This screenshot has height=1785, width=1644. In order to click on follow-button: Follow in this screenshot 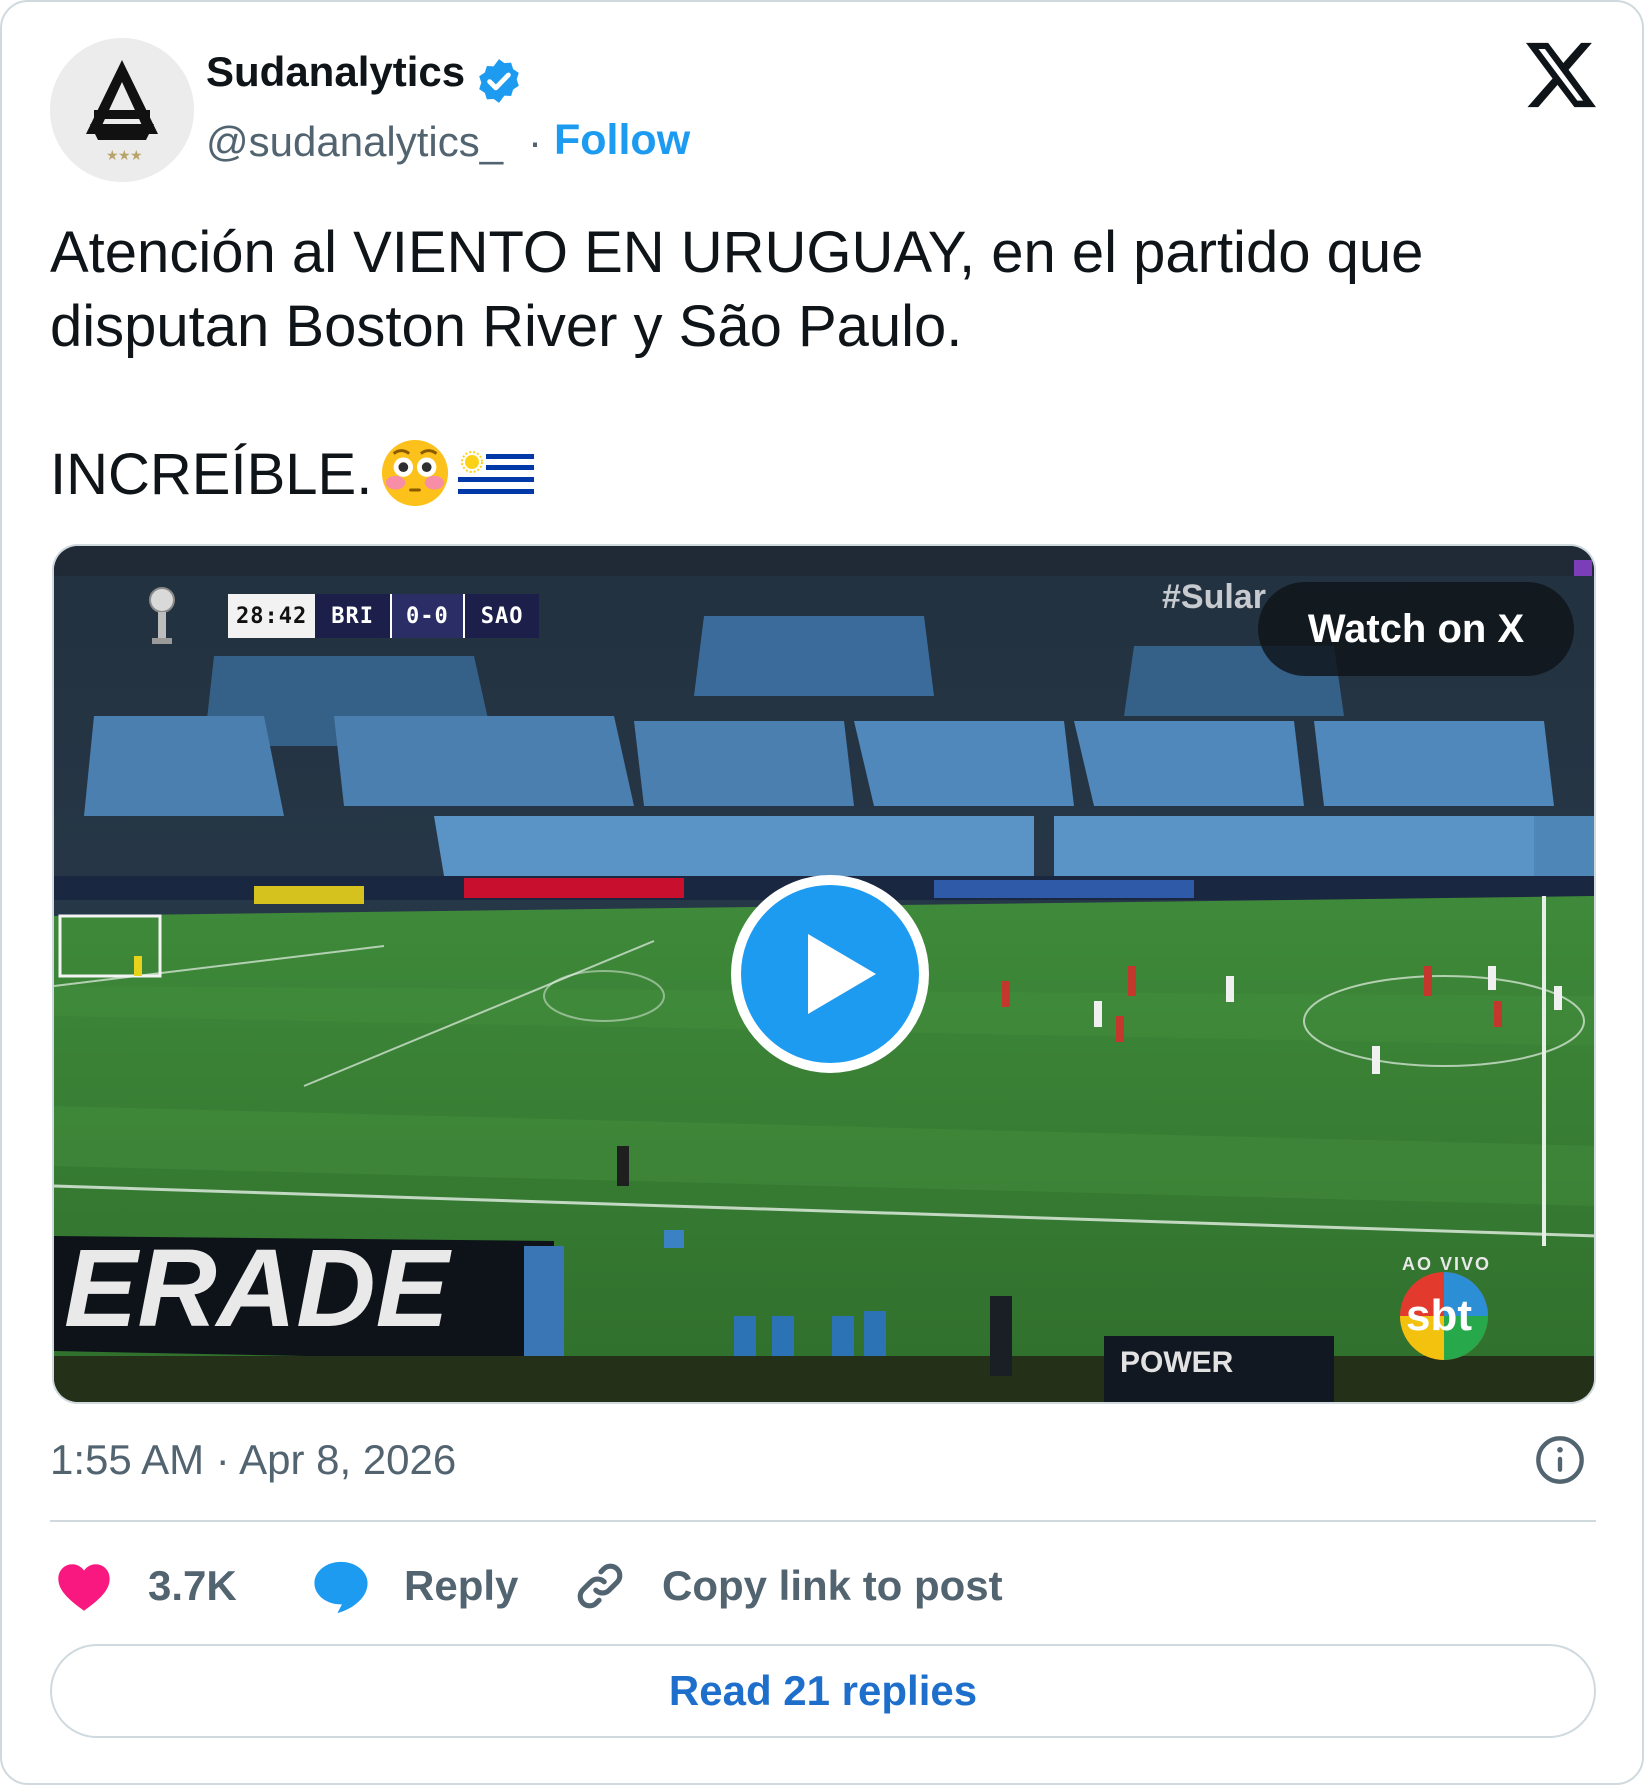, I will do `click(622, 140)`.